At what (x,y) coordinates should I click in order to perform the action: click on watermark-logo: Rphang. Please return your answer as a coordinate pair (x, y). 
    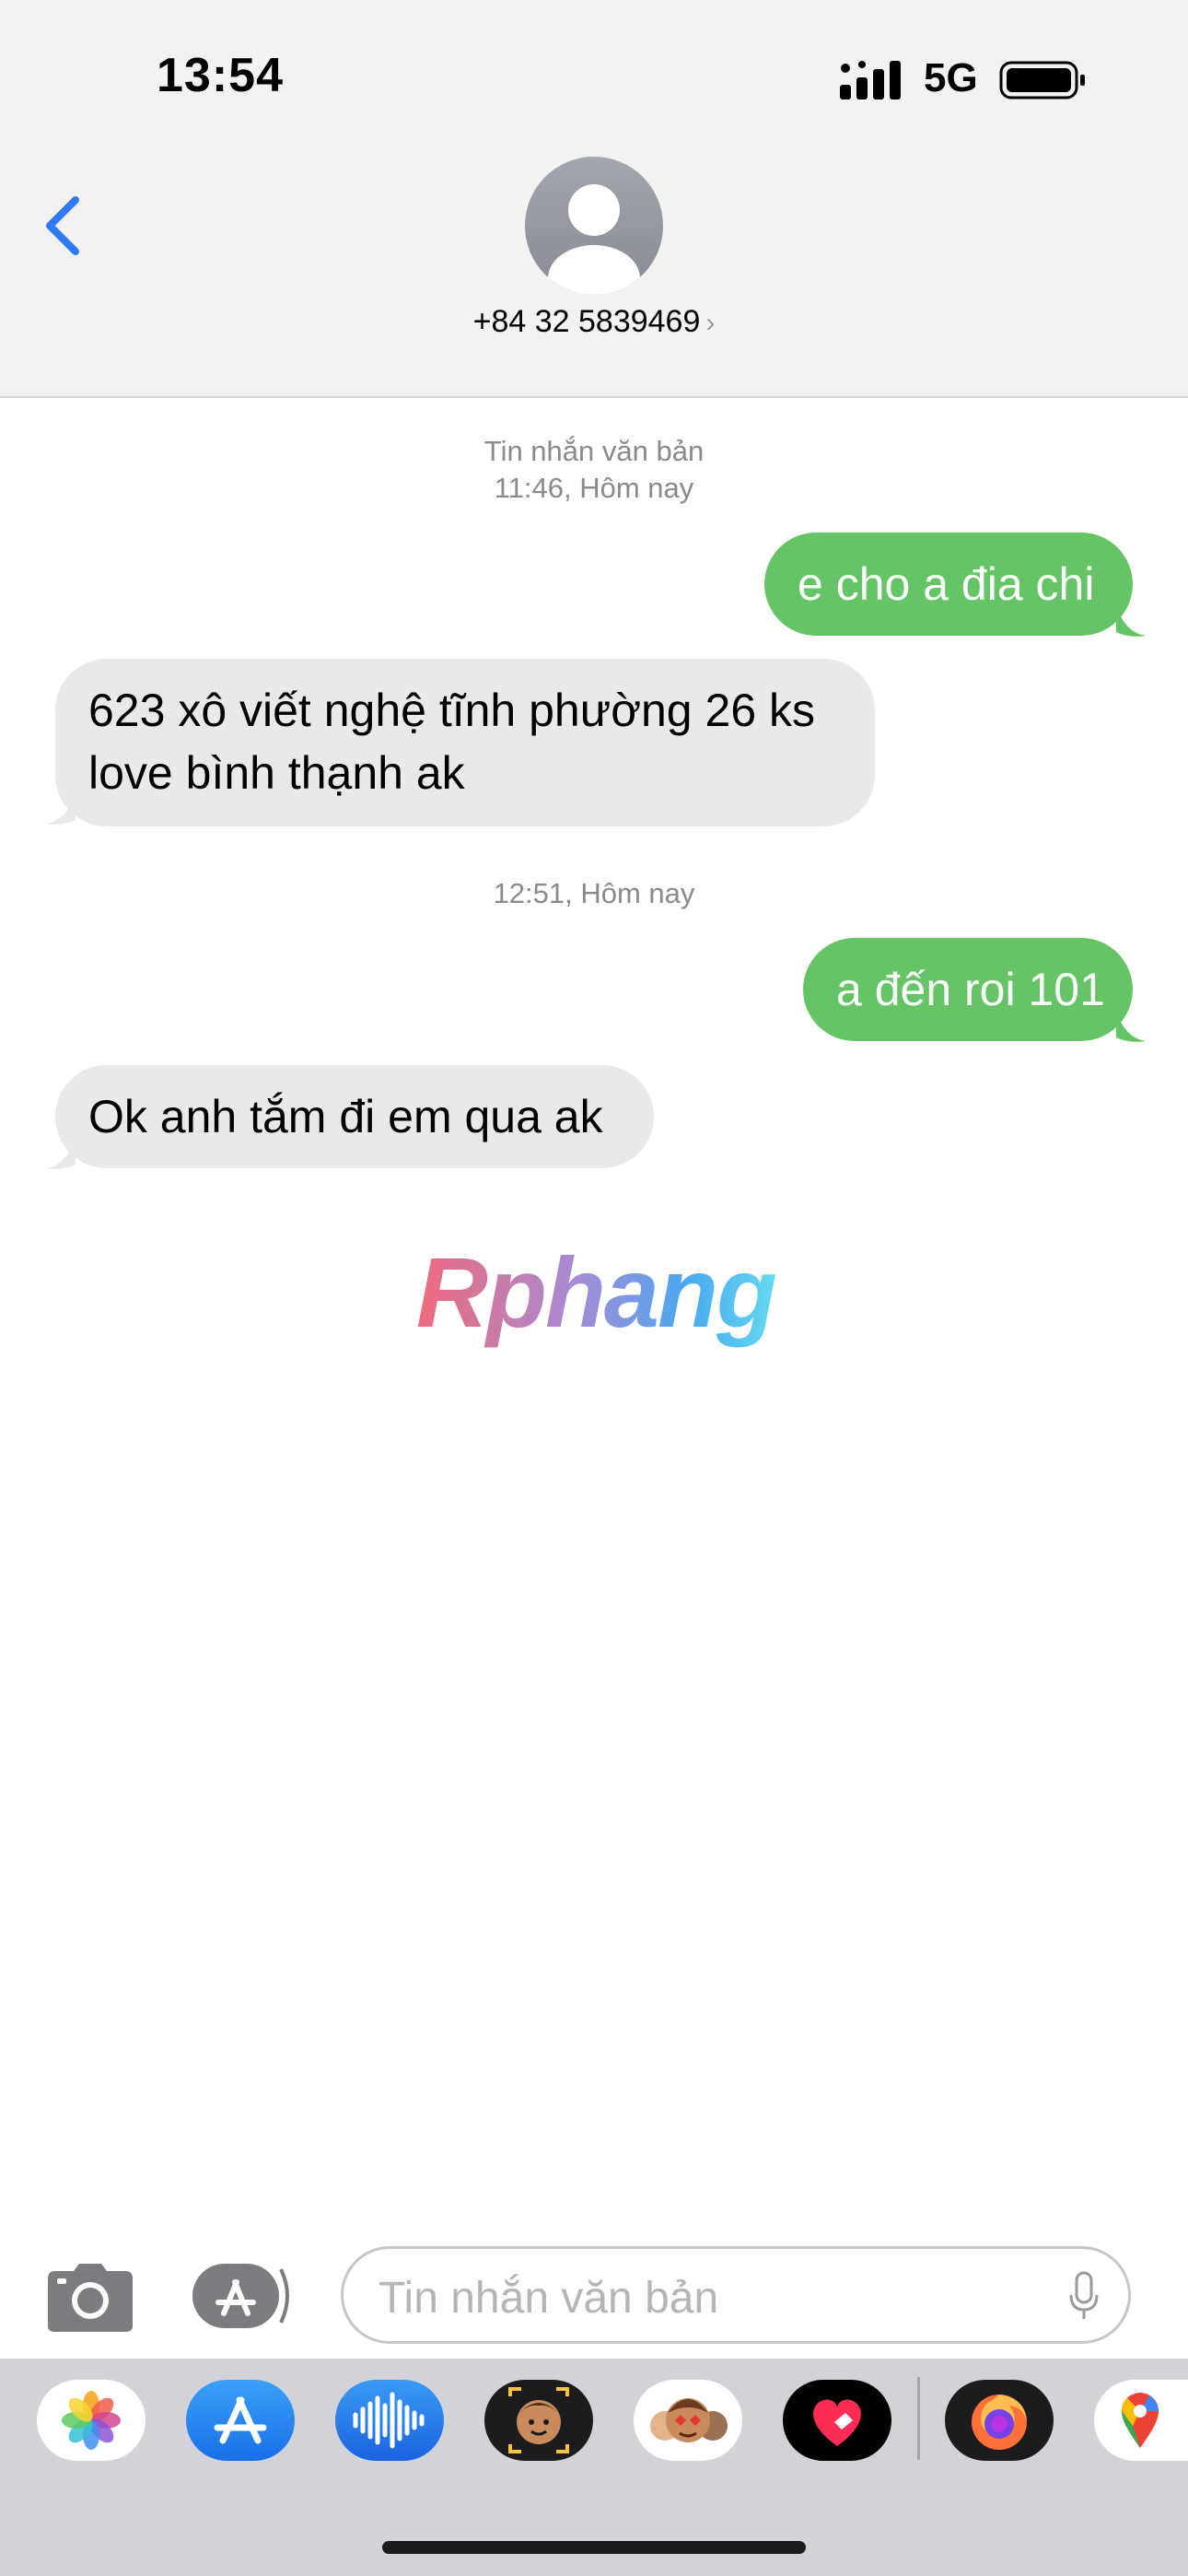
    Looking at the image, I should click on (596, 1292).